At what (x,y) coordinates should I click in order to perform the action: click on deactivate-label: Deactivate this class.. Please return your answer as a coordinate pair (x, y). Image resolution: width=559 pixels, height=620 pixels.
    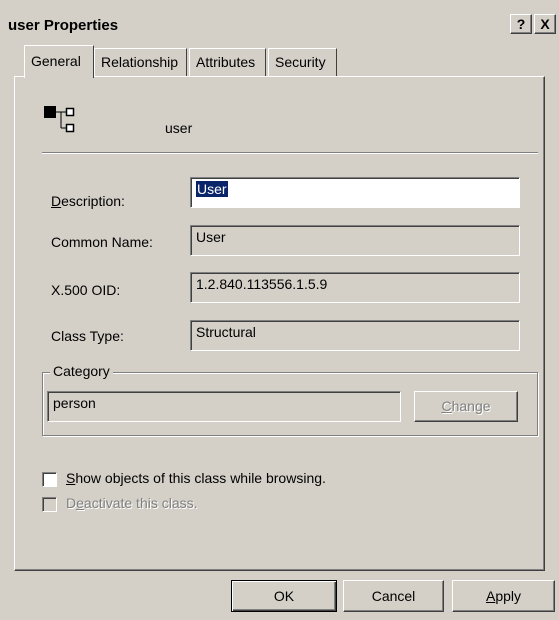
    Looking at the image, I should click on (132, 503).